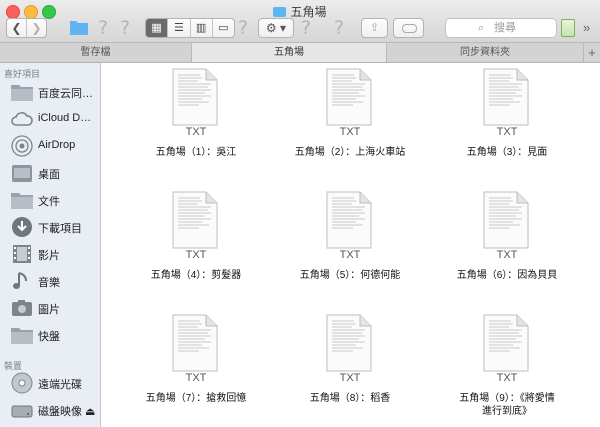 The width and height of the screenshot is (600, 427). What do you see at coordinates (22, 201) in the screenshot?
I see `documents-folder-icon` at bounding box center [22, 201].